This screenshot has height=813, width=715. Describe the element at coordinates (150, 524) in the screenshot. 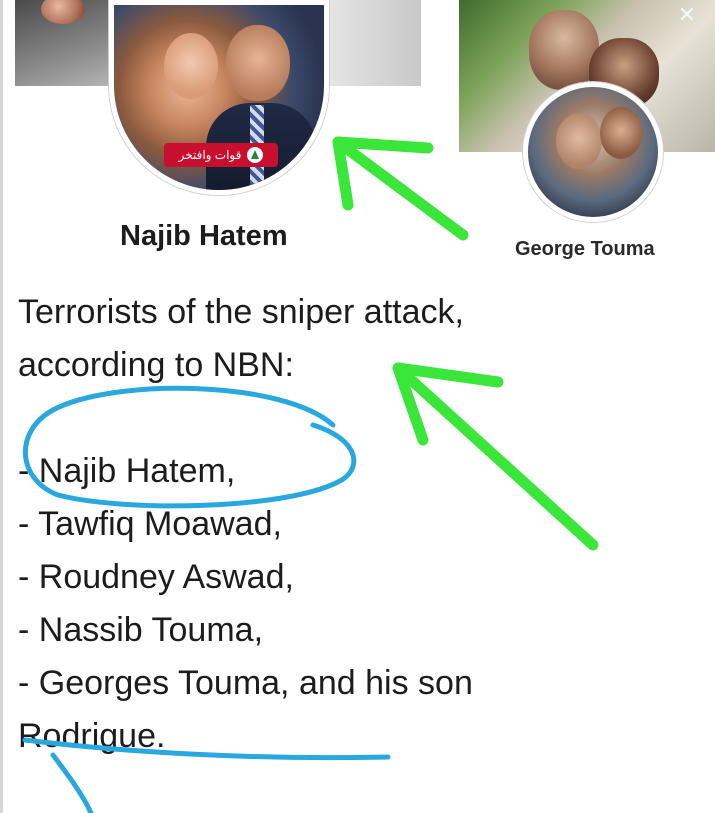

I see `post-line: - Tawfiq Moawad,` at that location.